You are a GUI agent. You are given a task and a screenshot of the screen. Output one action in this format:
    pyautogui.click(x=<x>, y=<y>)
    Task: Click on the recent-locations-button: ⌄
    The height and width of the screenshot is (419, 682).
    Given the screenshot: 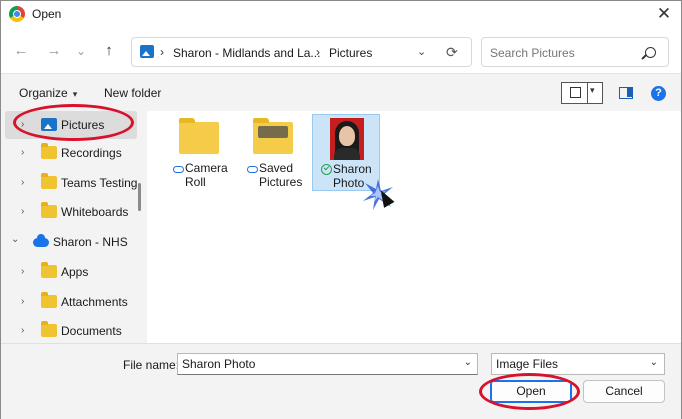 What is the action you would take?
    pyautogui.click(x=81, y=51)
    